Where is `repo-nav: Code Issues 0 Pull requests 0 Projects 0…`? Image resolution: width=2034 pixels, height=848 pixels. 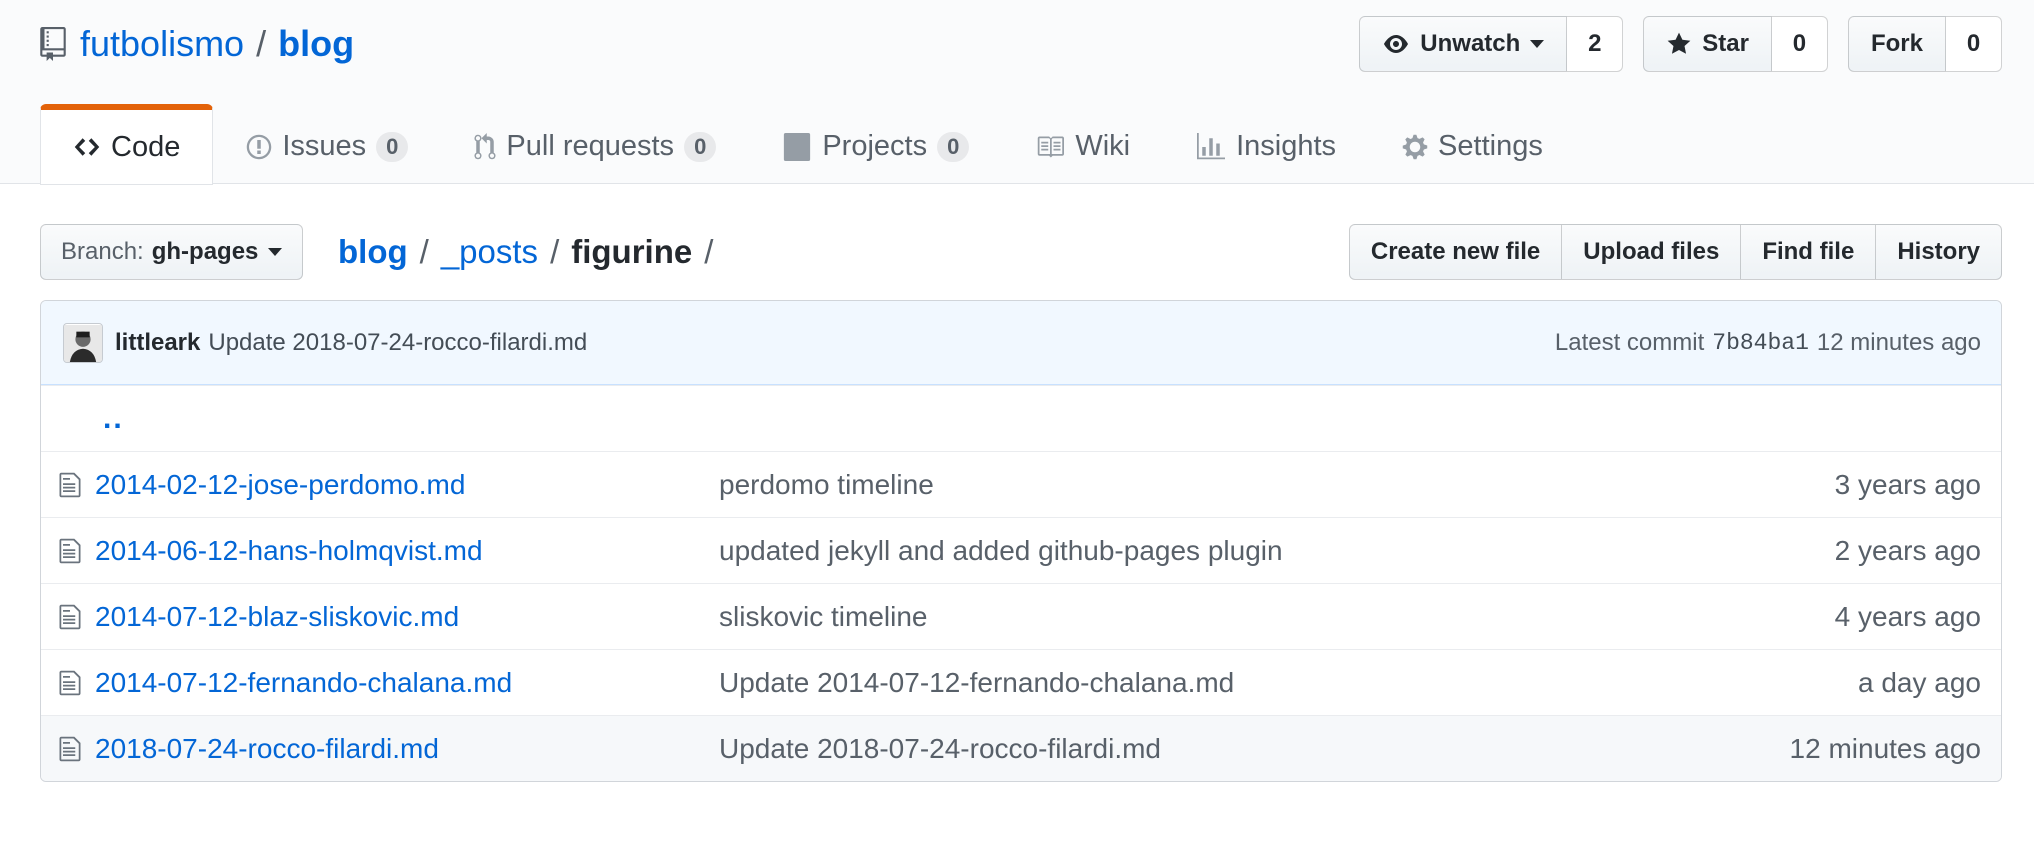 repo-nav: Code Issues 0 Pull requests 0 Projects 0… is located at coordinates (808, 144).